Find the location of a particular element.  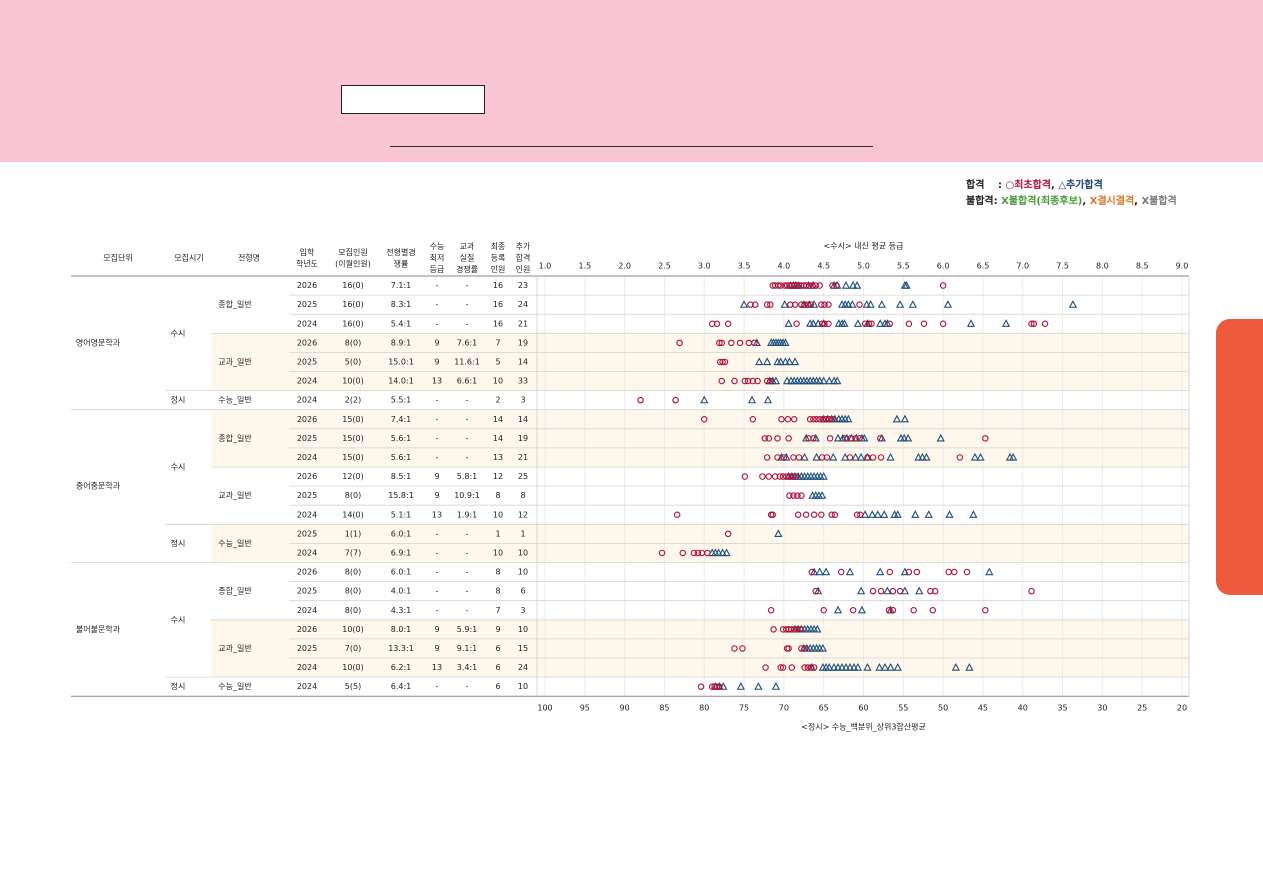

period-5: 정시 is located at coordinates (178, 686).